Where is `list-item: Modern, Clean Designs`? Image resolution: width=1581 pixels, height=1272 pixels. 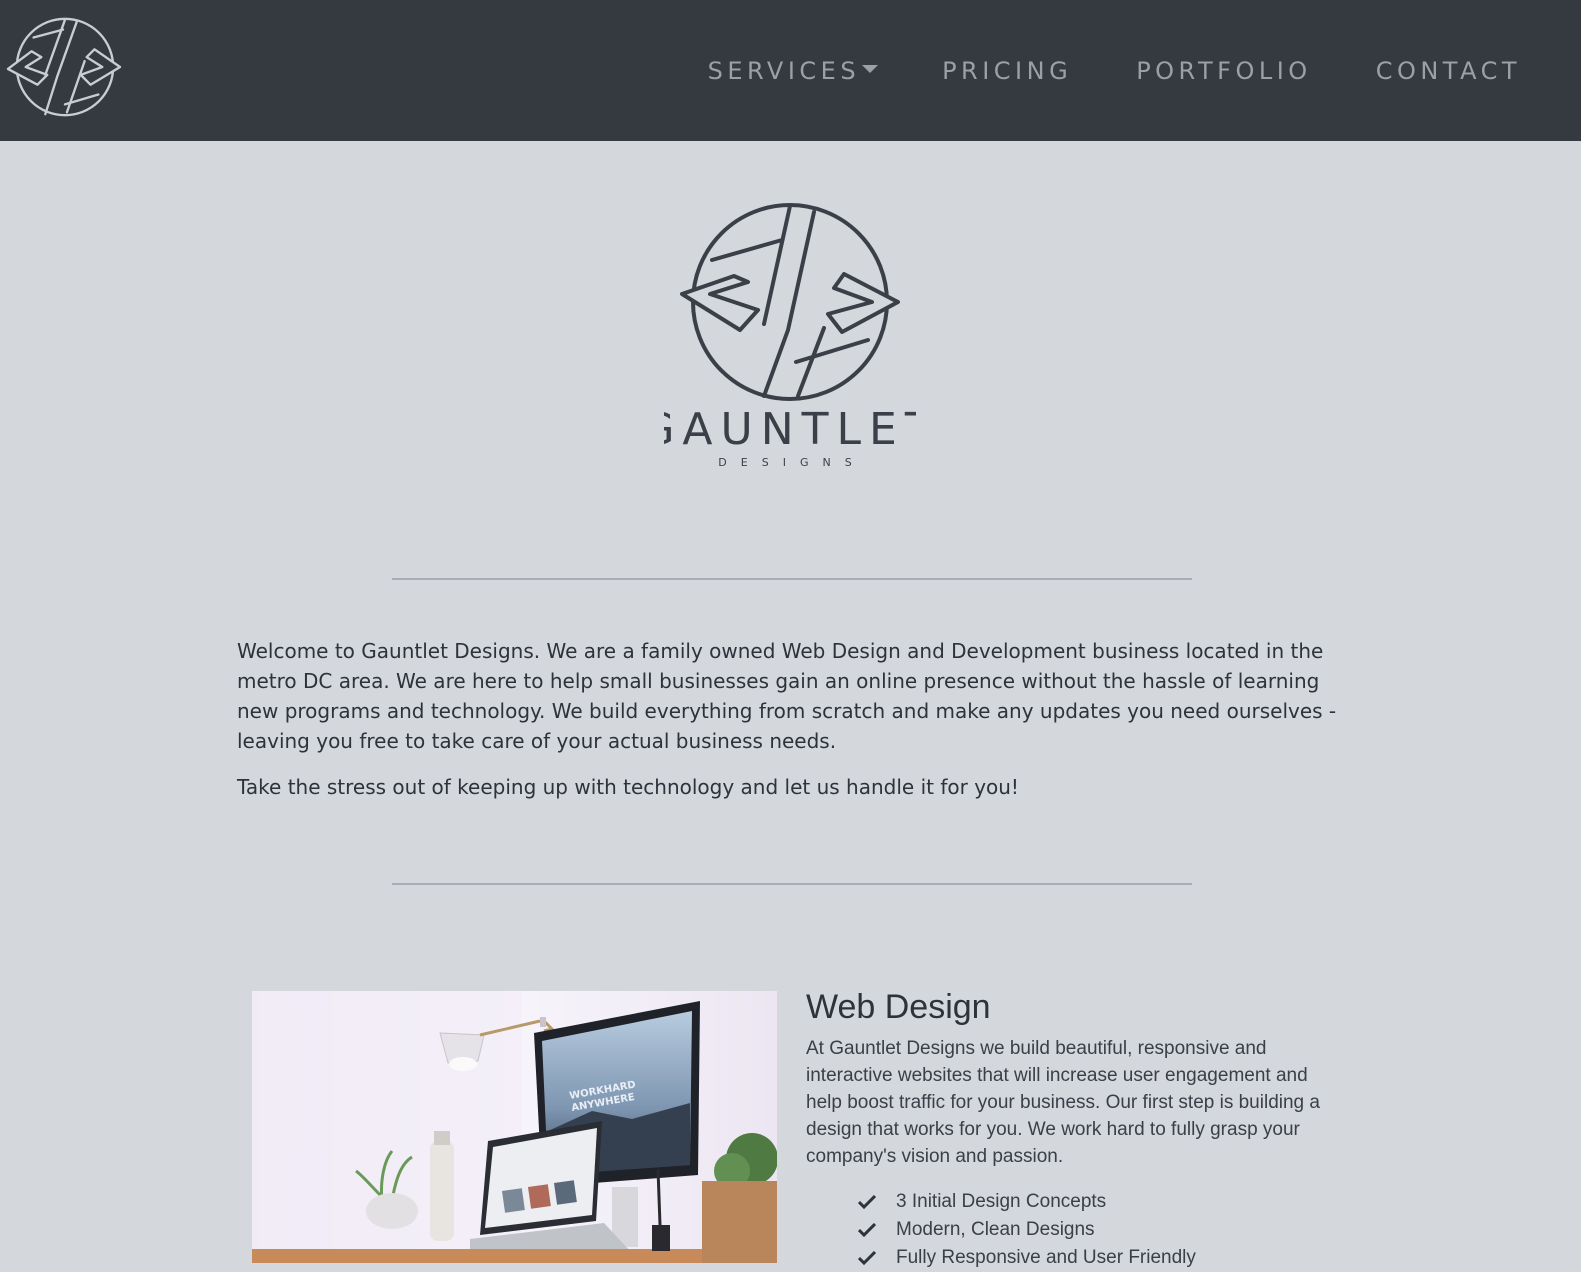 list-item: Modern, Clean Designs is located at coordinates (1102, 1230).